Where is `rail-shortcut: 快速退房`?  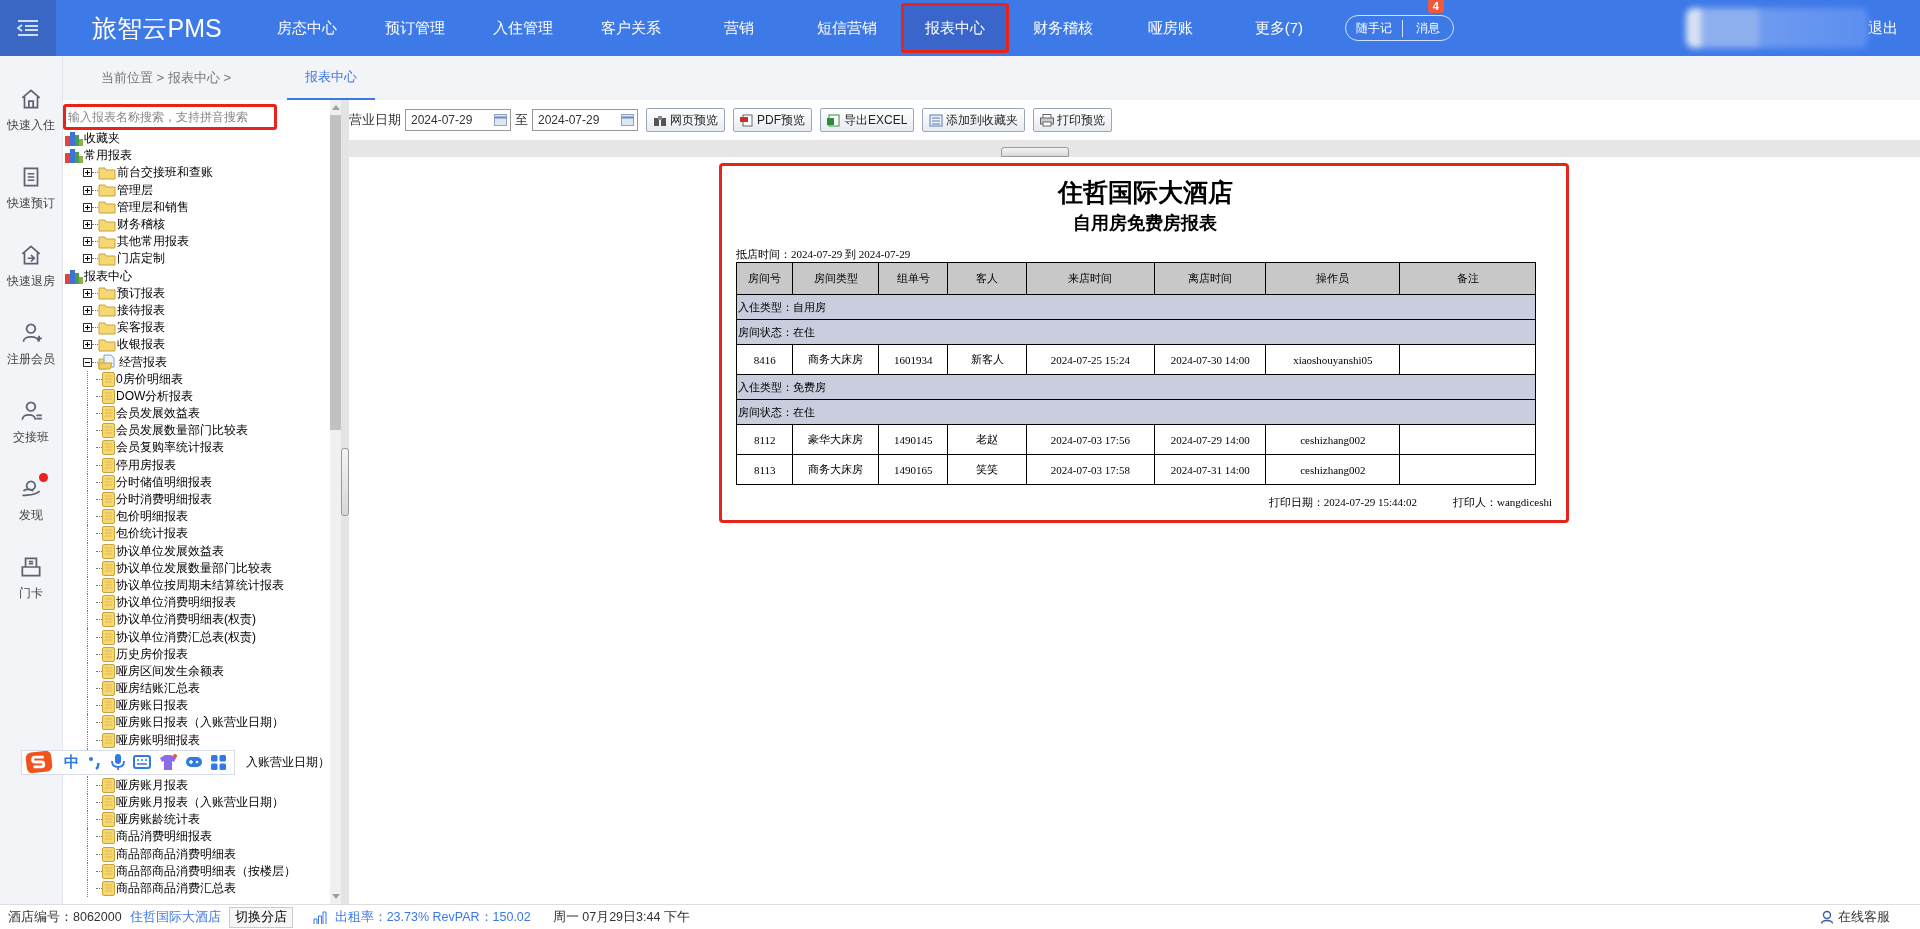
rail-shortcut: 快速退房 is located at coordinates (31, 265).